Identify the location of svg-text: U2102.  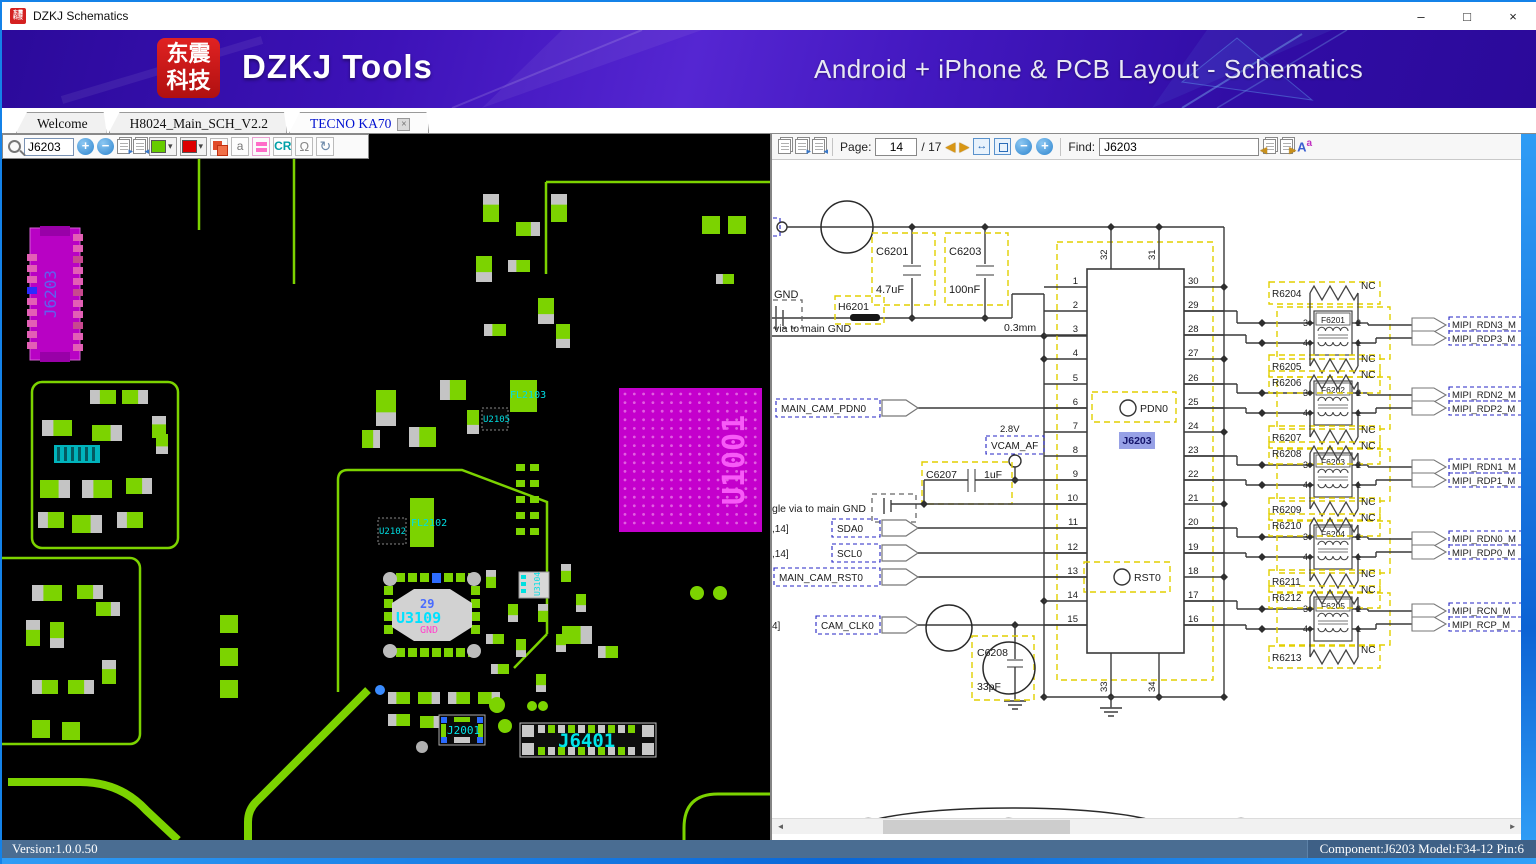
(392, 532).